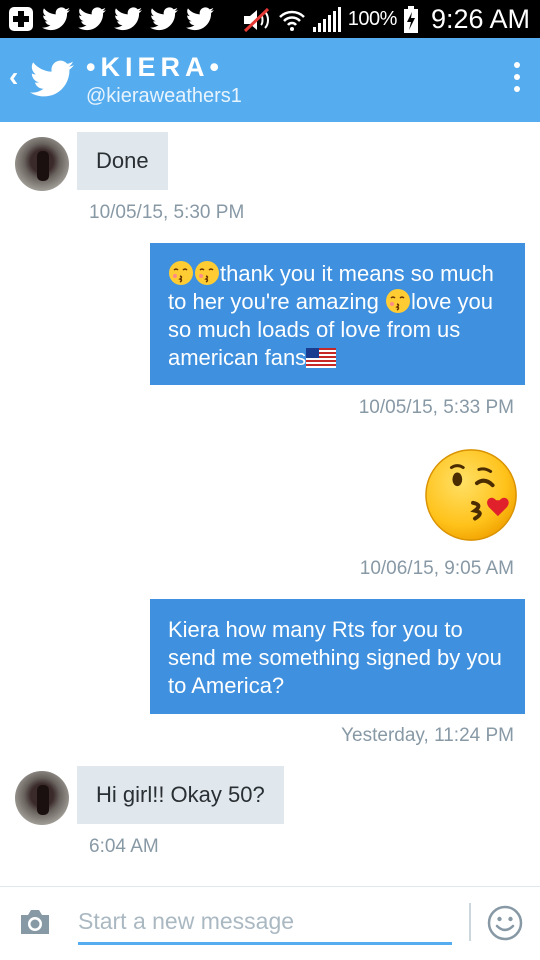  Describe the element at coordinates (326, 19) in the screenshot. I see `signal-icon` at that location.